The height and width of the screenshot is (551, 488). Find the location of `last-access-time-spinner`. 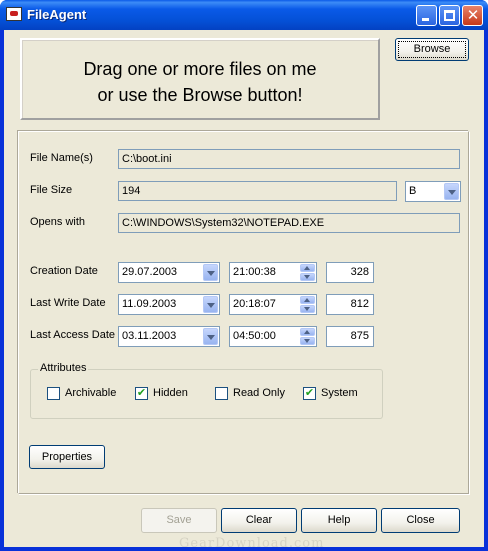

last-access-time-spinner is located at coordinates (307, 336).